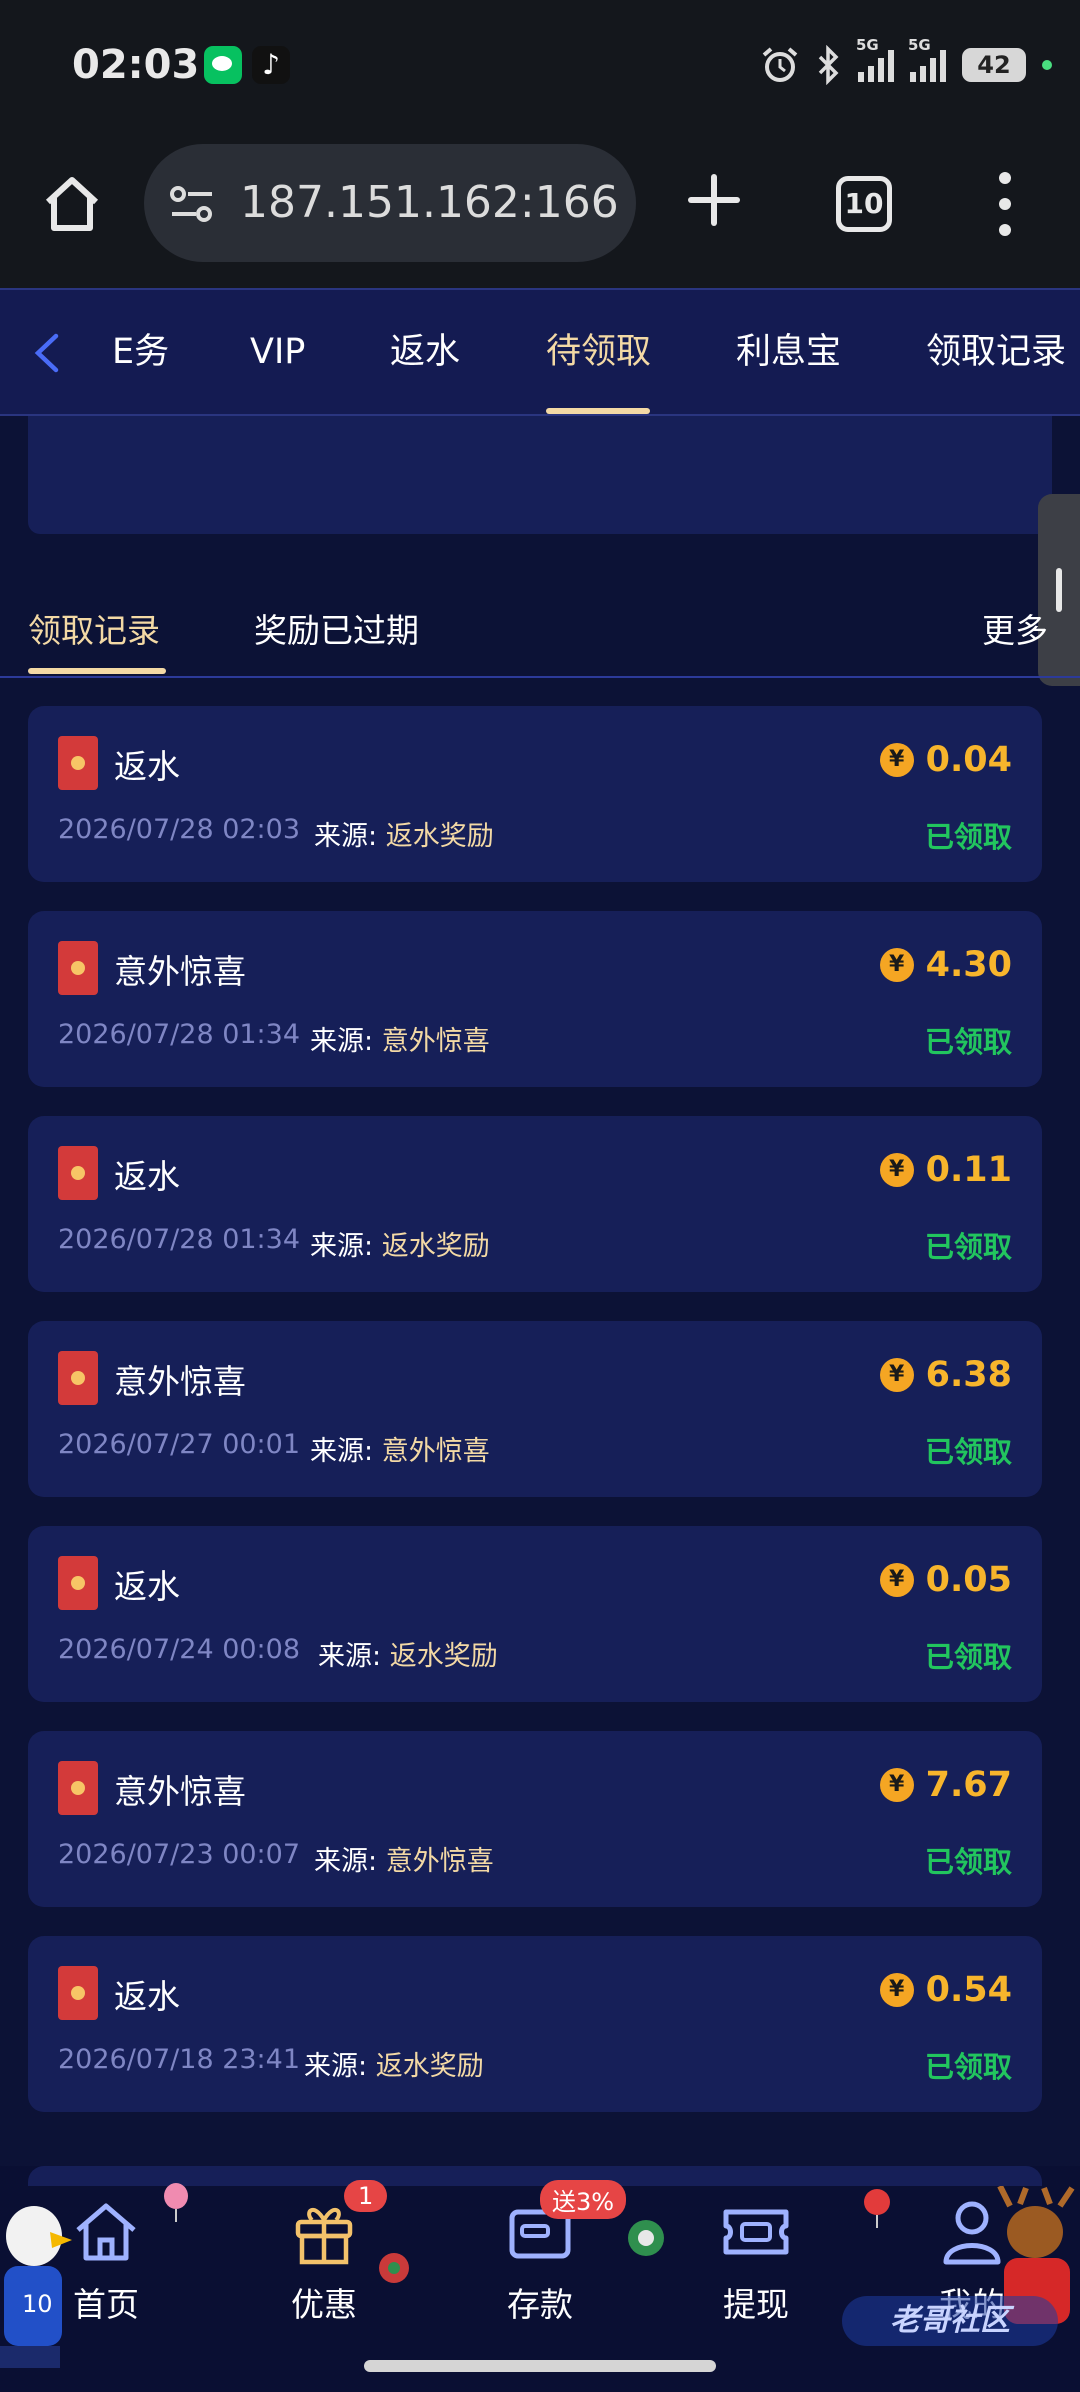 The image size is (1080, 2392). What do you see at coordinates (136, 65) in the screenshot?
I see `status-time: 02:03` at bounding box center [136, 65].